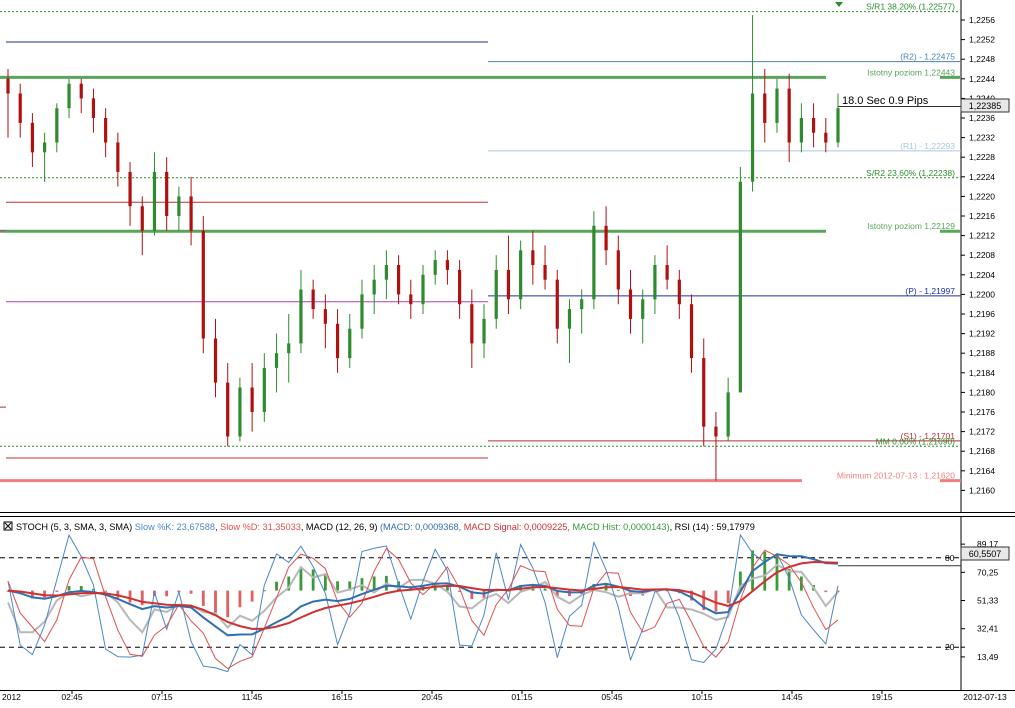 This screenshot has height=708, width=1015. What do you see at coordinates (420, 527) in the screenshot?
I see `legend-macd: (MACD: 0,0009368,` at bounding box center [420, 527].